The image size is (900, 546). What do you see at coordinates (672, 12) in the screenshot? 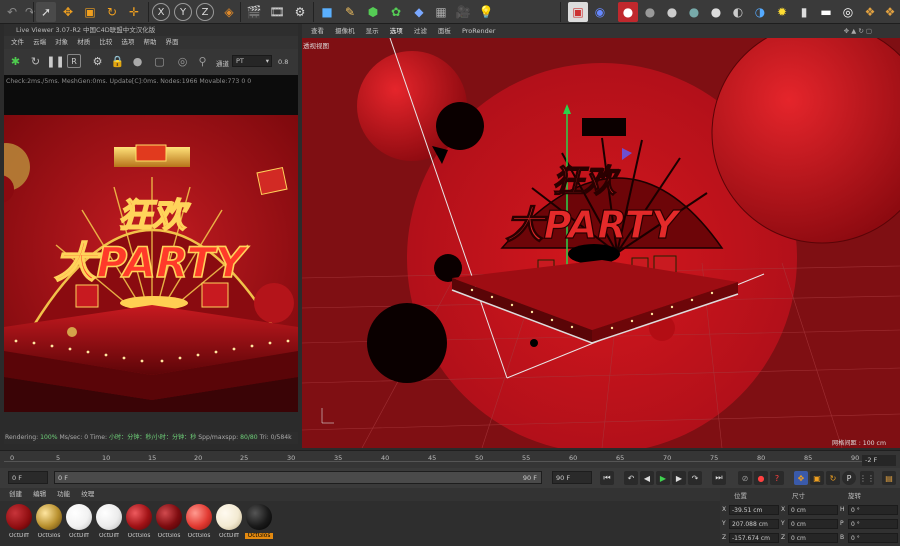
I see `sphere-light-icon: ●` at bounding box center [672, 12].